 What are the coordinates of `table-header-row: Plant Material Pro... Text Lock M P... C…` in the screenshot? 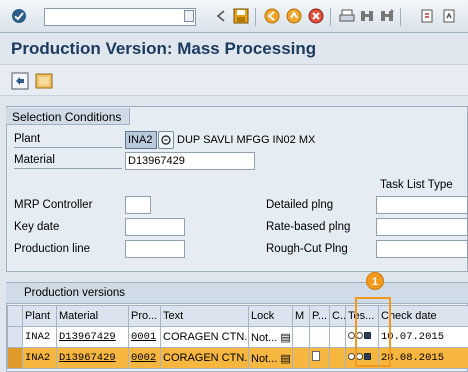 It's located at (237, 316).